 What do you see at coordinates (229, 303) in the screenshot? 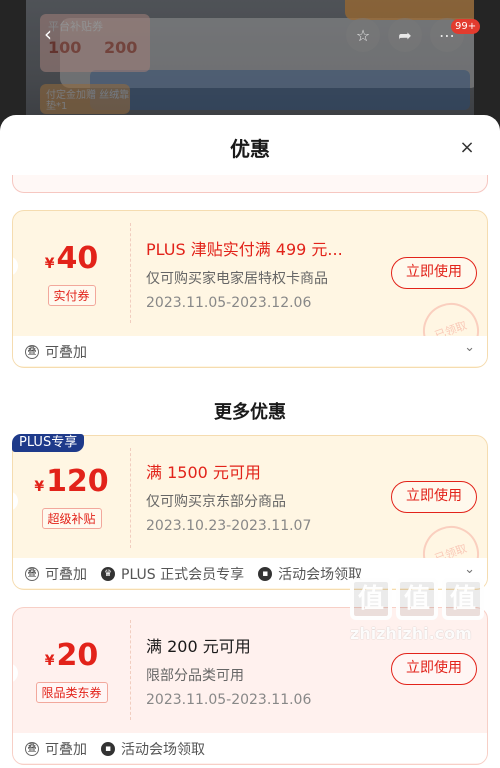
I see `coupon-validity: 2023.11.05-2023.12.06` at bounding box center [229, 303].